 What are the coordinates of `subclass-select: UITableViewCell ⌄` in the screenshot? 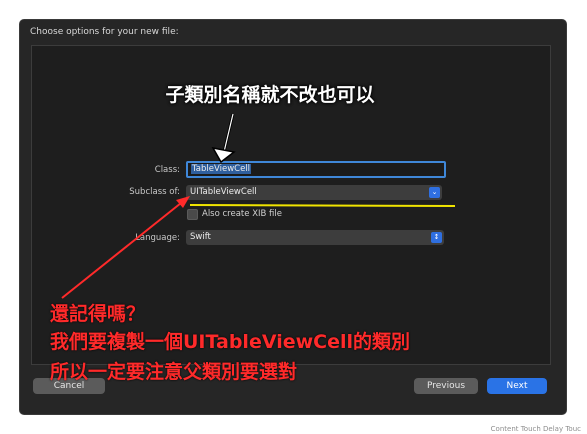 It's located at (314, 192).